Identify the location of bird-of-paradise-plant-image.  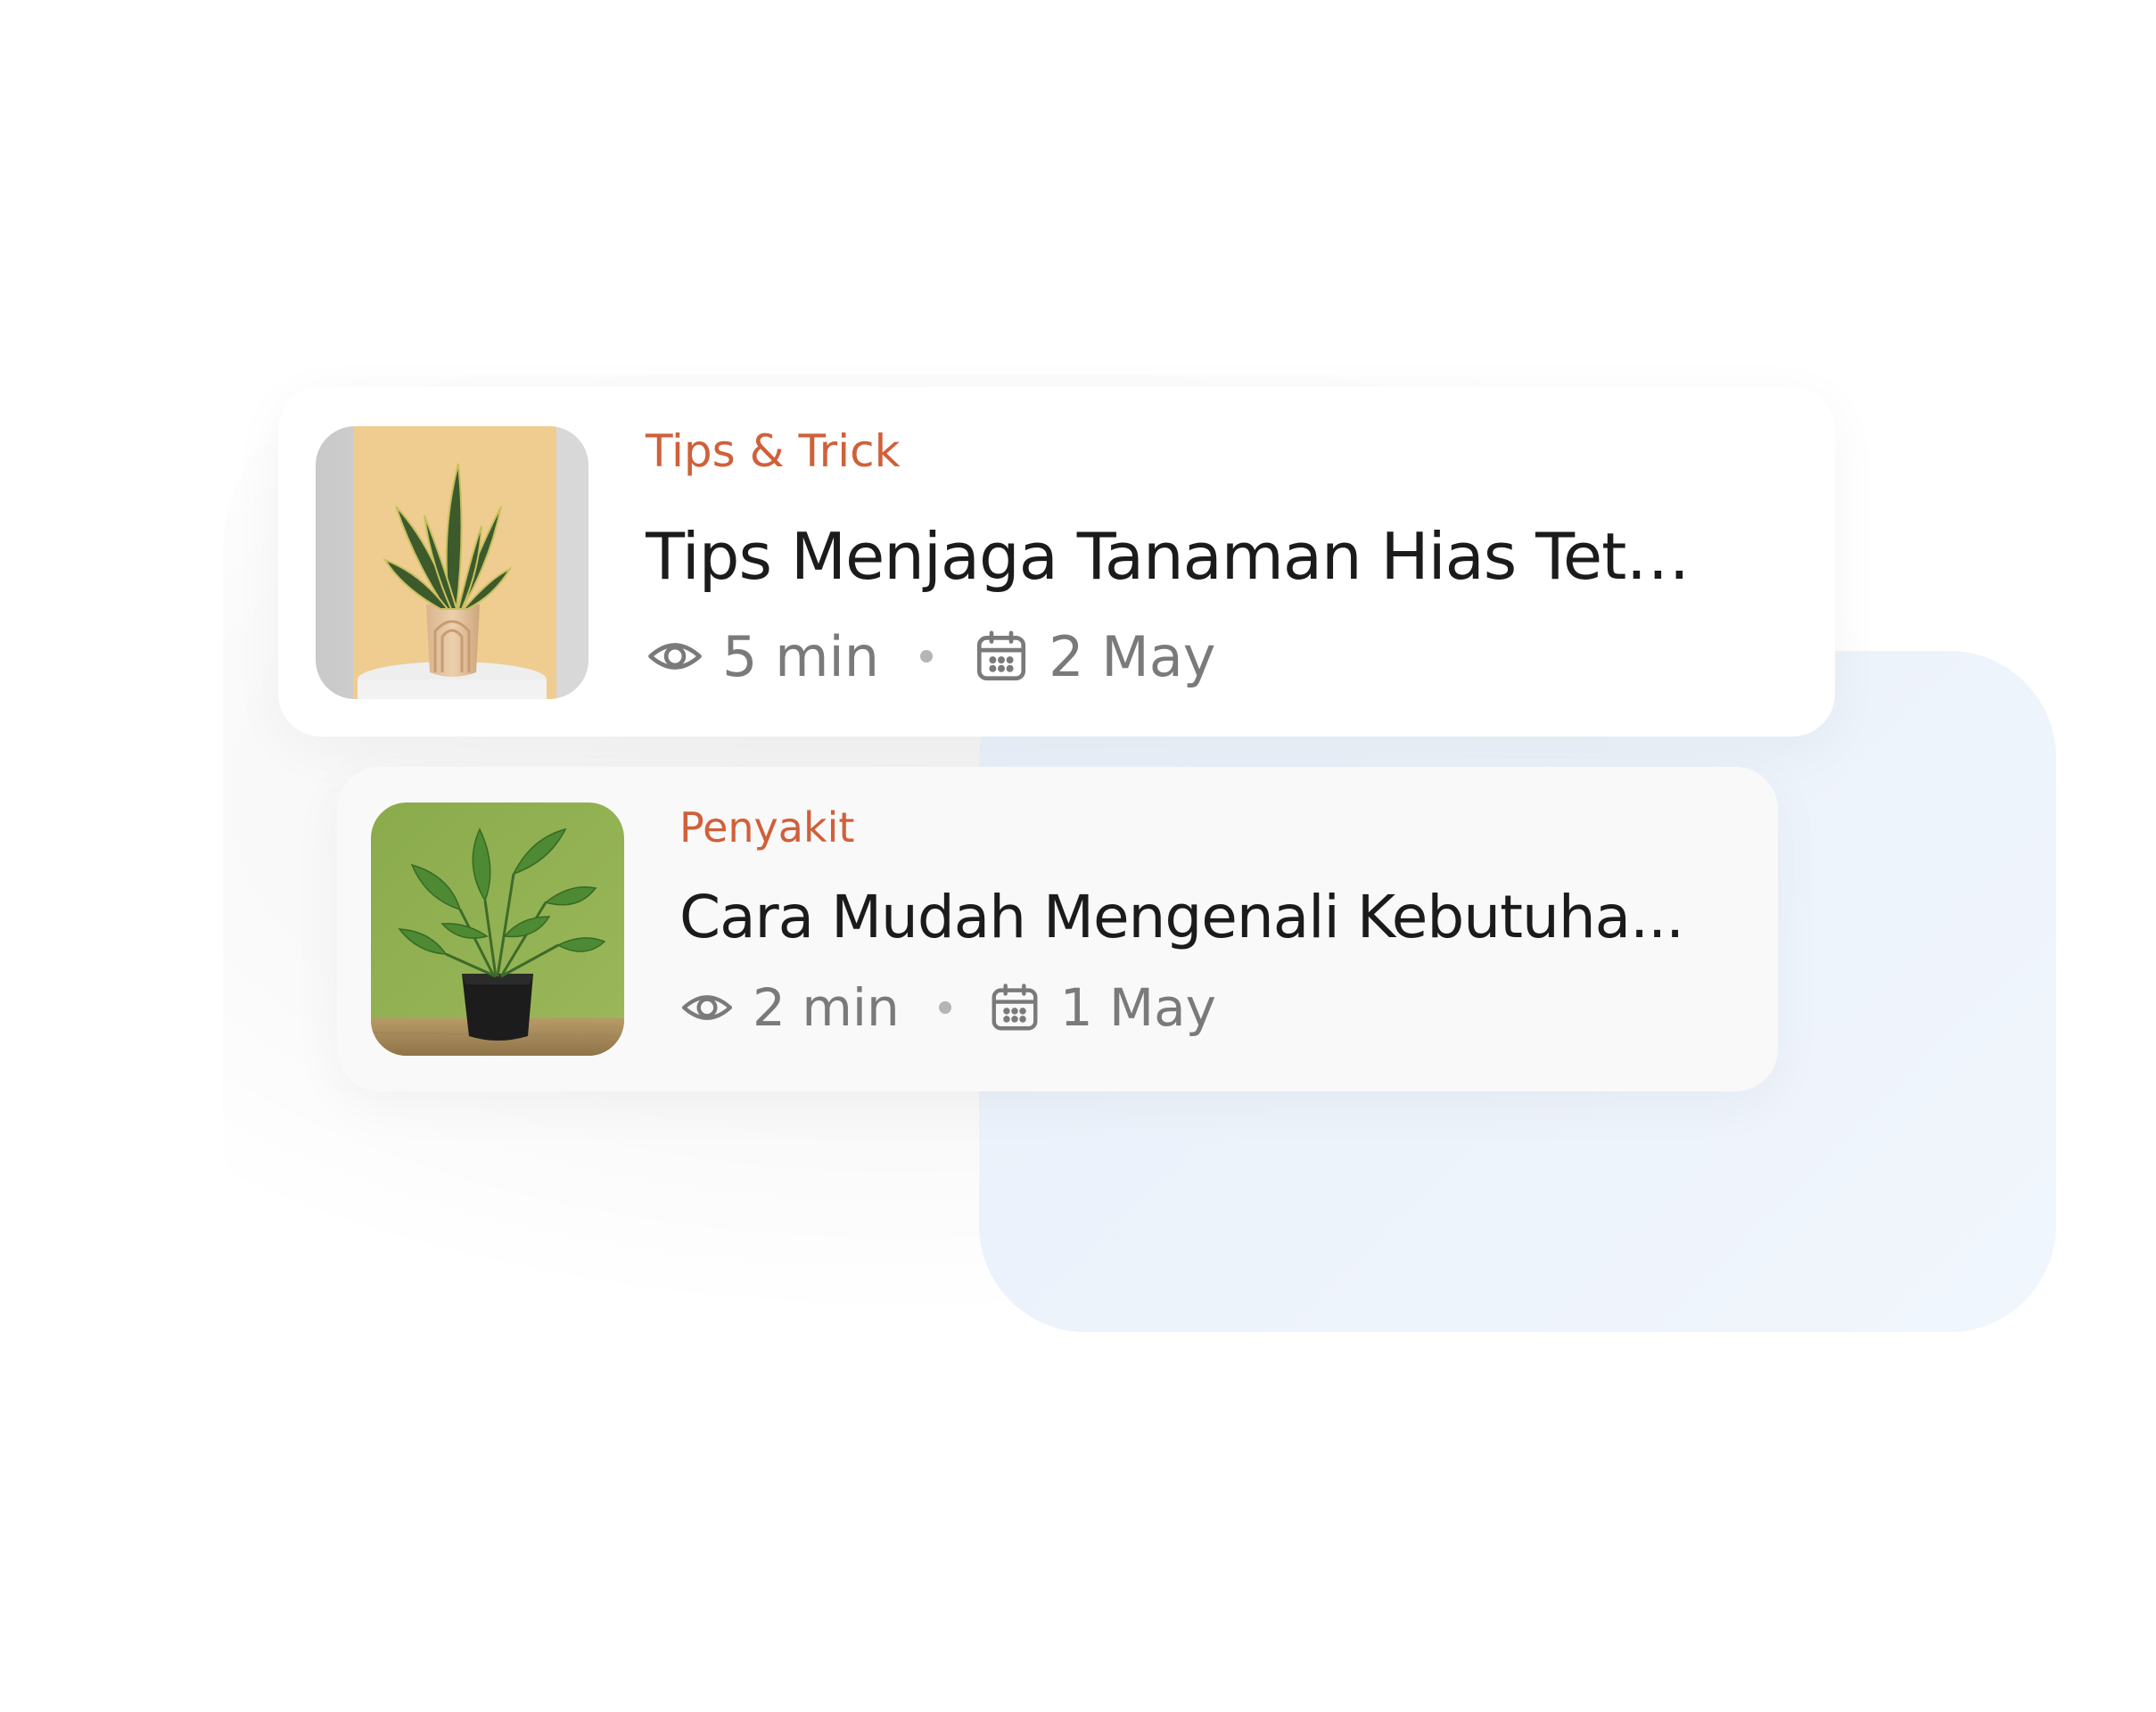
(497, 929).